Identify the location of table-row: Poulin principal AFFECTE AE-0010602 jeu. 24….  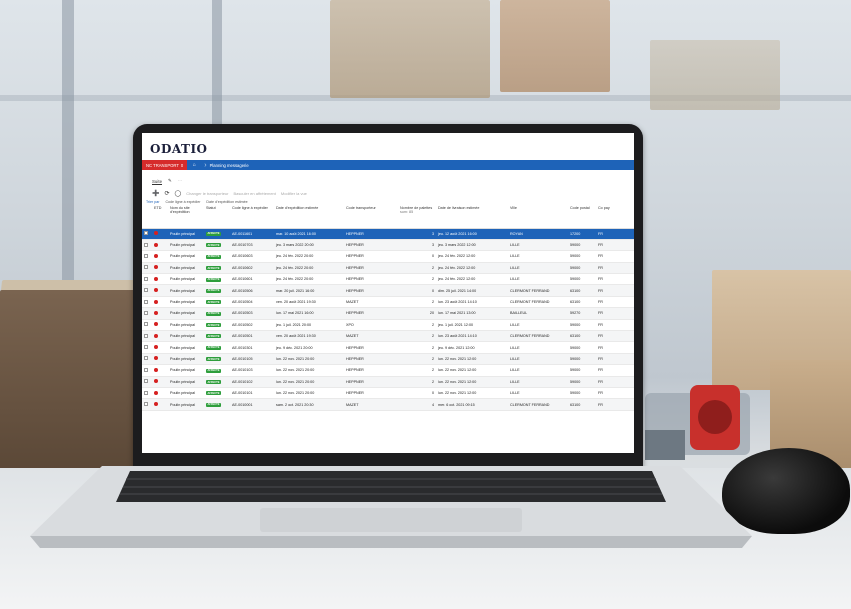
(388, 268).